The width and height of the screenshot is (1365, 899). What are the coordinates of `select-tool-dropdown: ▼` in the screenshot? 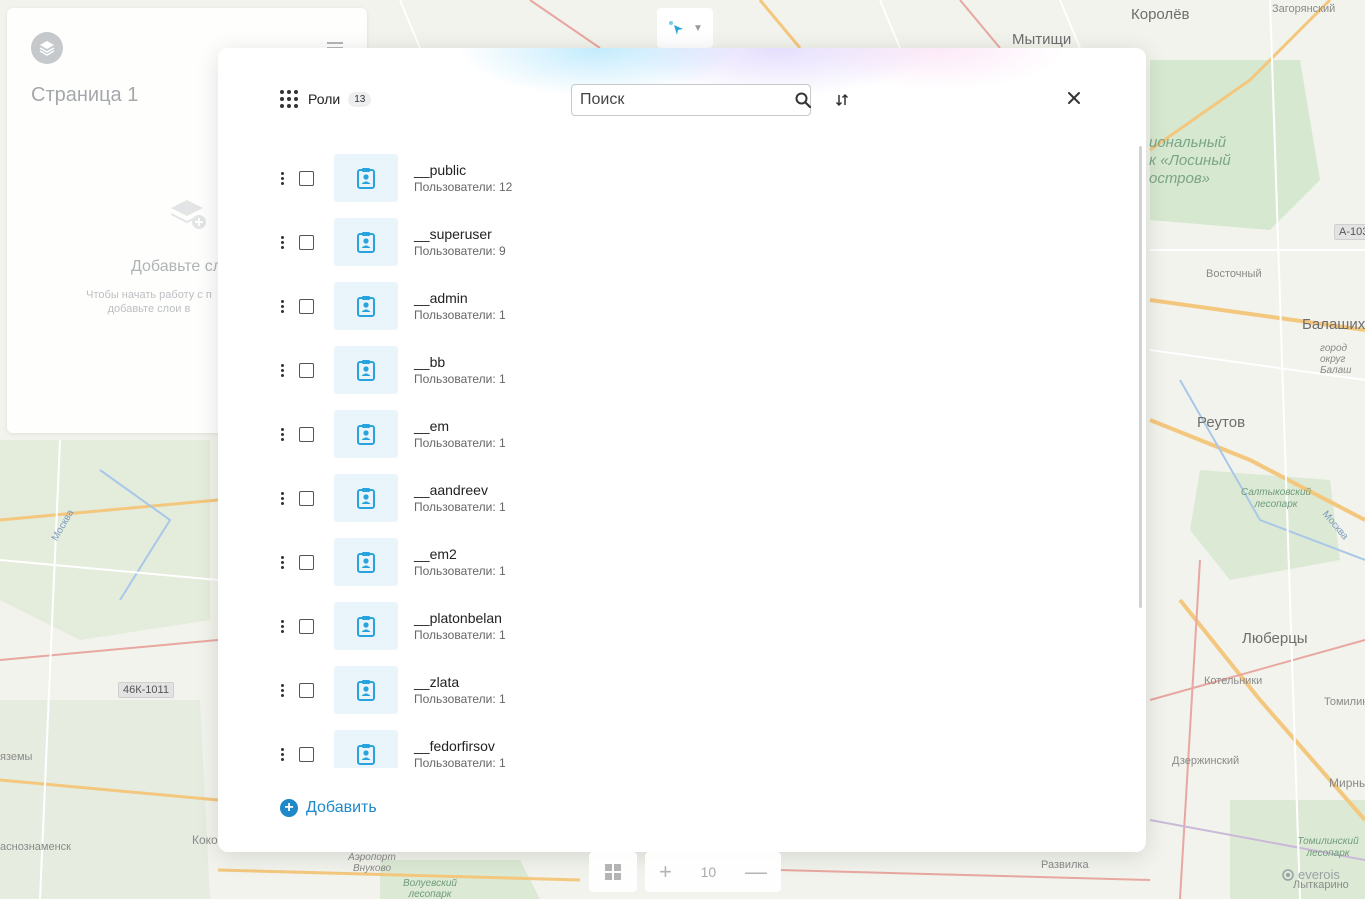 It's located at (685, 28).